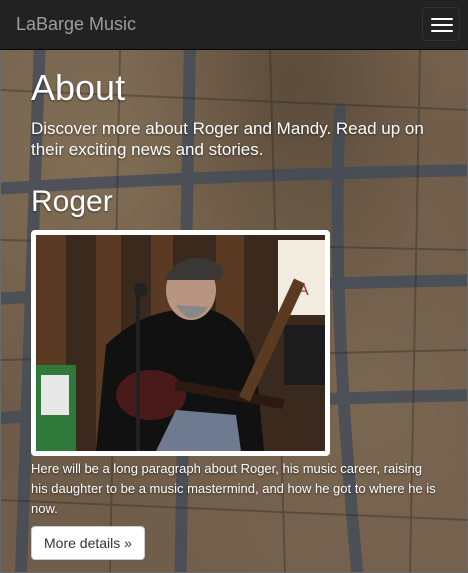 The image size is (468, 573). Describe the element at coordinates (234, 25) in the screenshot. I see `navbar: LaBarge Music` at that location.